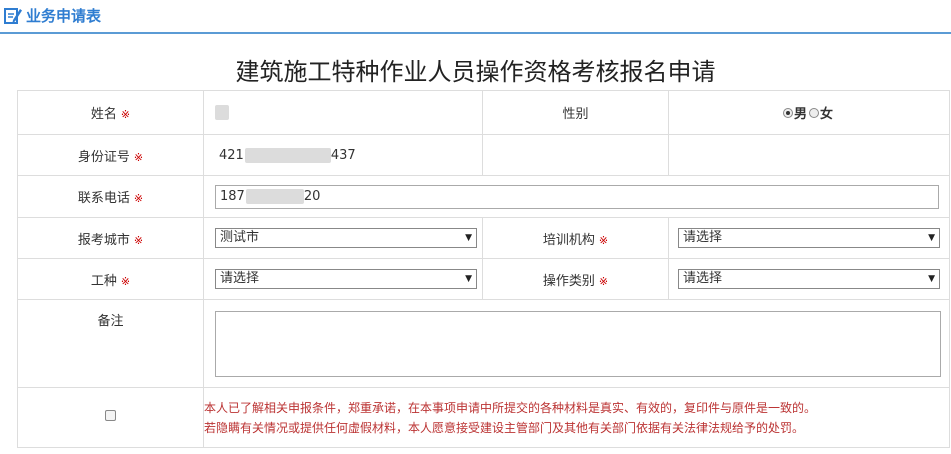  What do you see at coordinates (240, 237) in the screenshot?
I see `exam-city-value: 测试市` at bounding box center [240, 237].